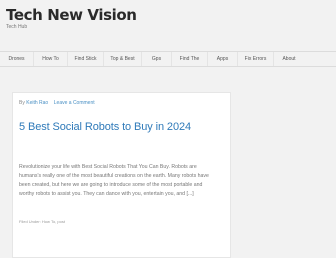 The width and height of the screenshot is (336, 258). What do you see at coordinates (37, 103) in the screenshot?
I see `author-link: Keith Rao` at bounding box center [37, 103].